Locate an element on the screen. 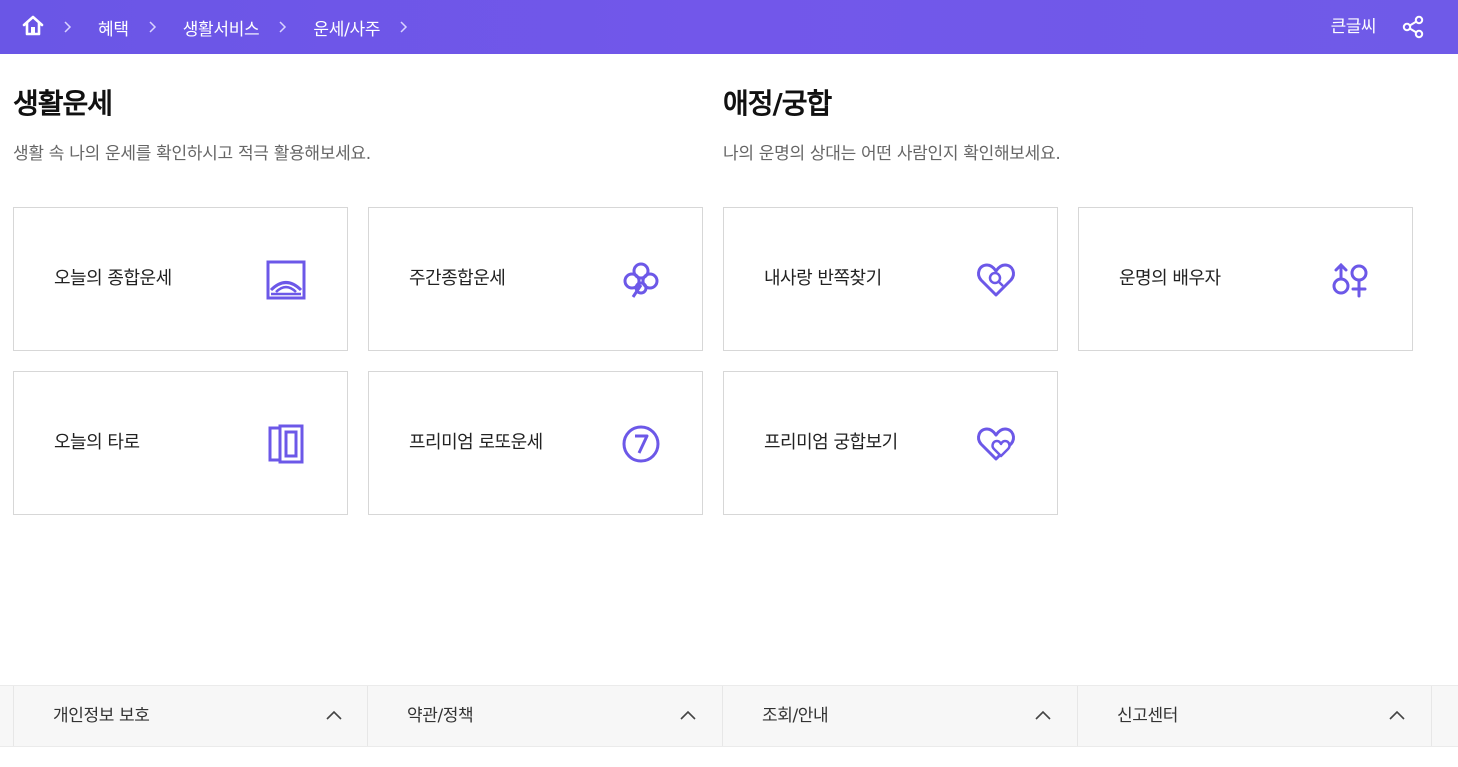  footer-item-label: 개인정보 보호 is located at coordinates (101, 716).